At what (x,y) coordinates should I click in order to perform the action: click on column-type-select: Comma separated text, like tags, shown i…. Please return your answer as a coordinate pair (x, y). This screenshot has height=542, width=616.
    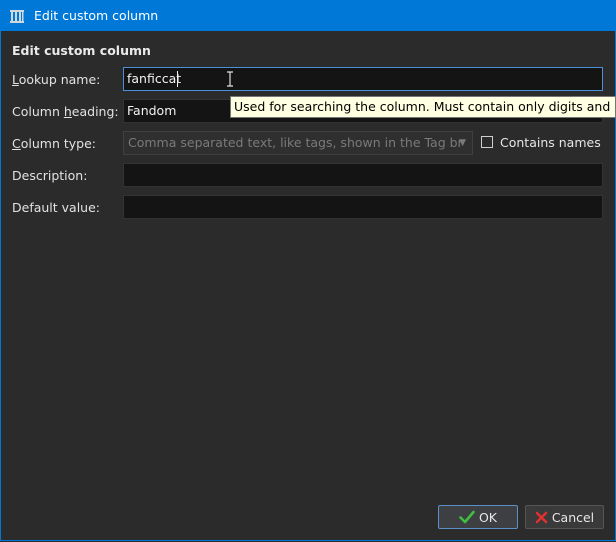
    Looking at the image, I should click on (298, 143).